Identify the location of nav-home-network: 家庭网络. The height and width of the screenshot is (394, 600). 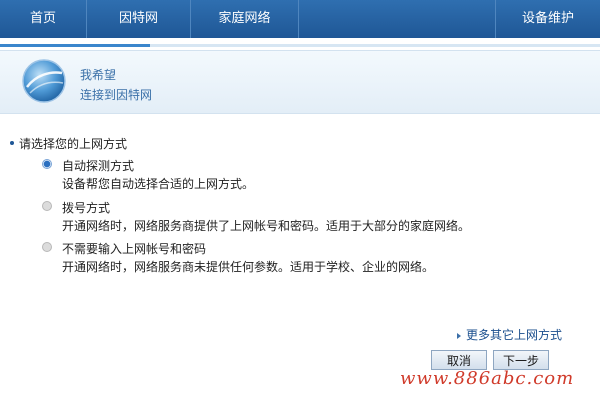
(245, 19).